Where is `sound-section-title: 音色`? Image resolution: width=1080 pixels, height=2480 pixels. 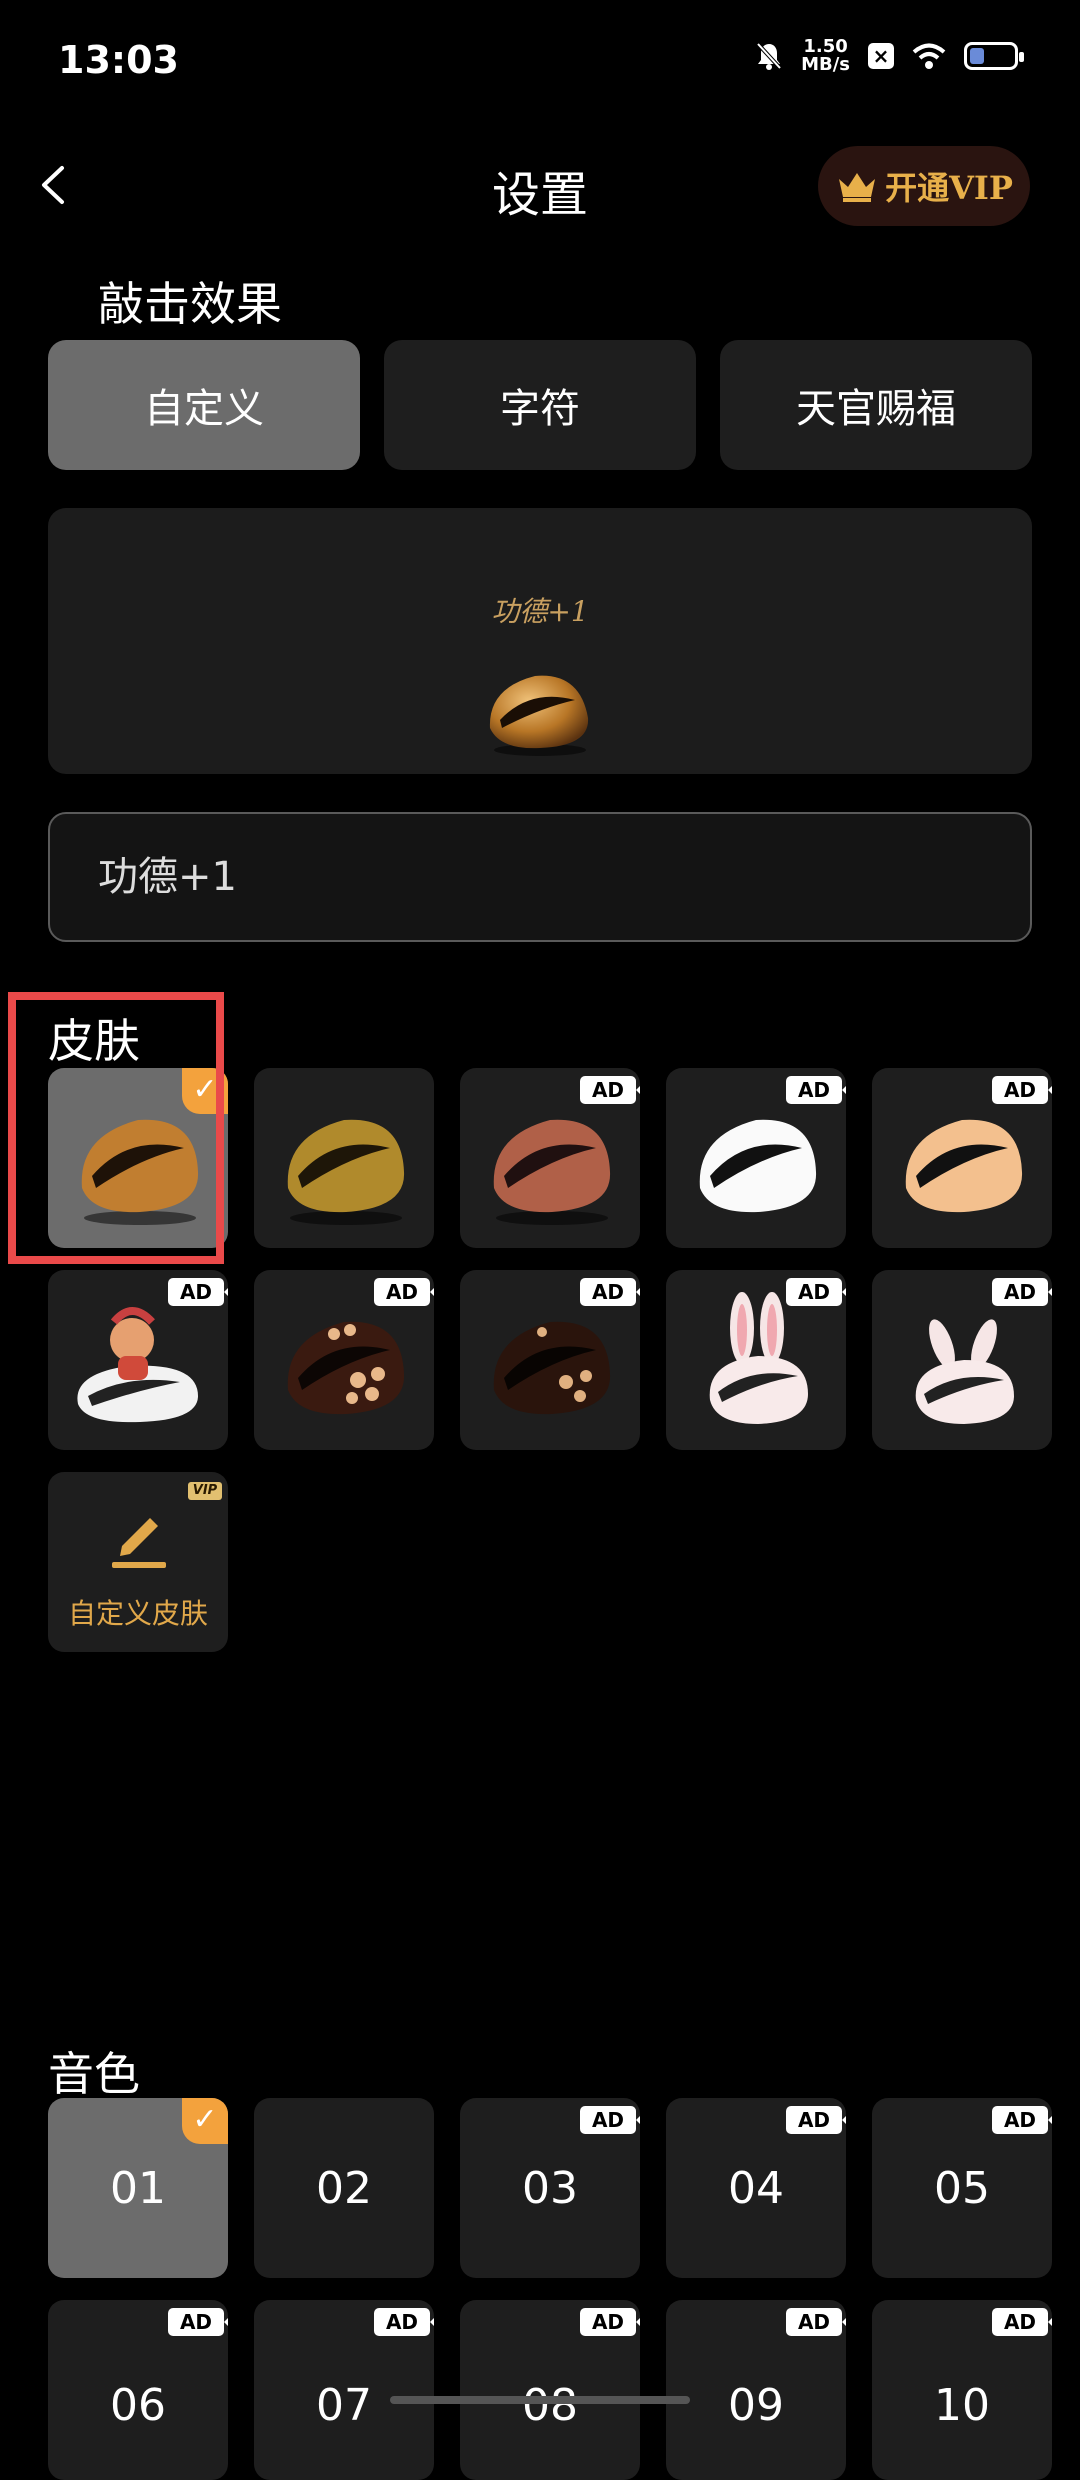
sound-section-title: 音色 is located at coordinates (94, 2074).